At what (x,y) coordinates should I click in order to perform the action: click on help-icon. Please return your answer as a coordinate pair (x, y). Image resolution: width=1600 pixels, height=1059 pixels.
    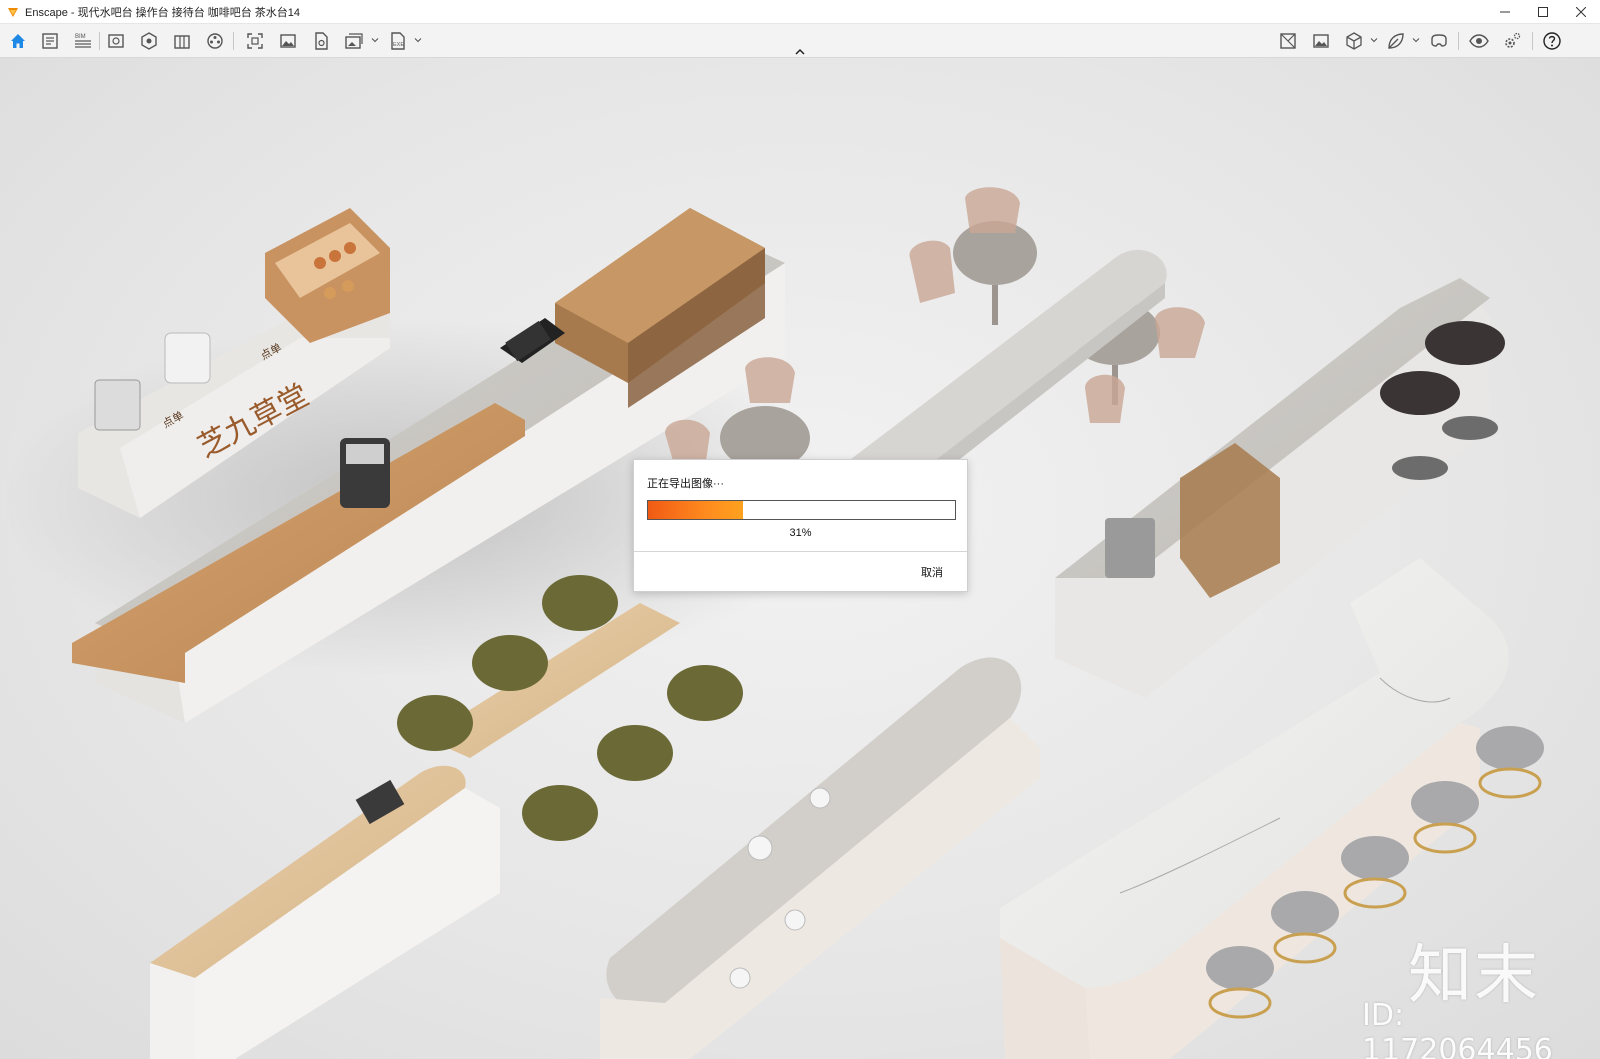
    Looking at the image, I should click on (1552, 41).